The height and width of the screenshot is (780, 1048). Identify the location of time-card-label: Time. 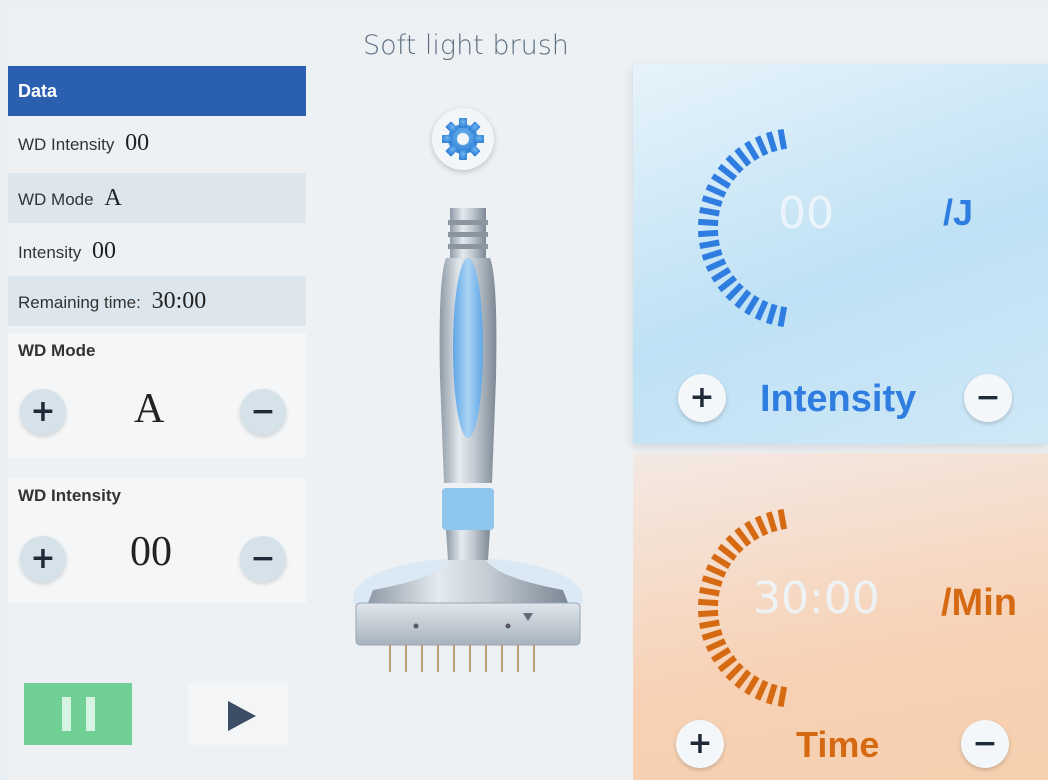
(838, 744).